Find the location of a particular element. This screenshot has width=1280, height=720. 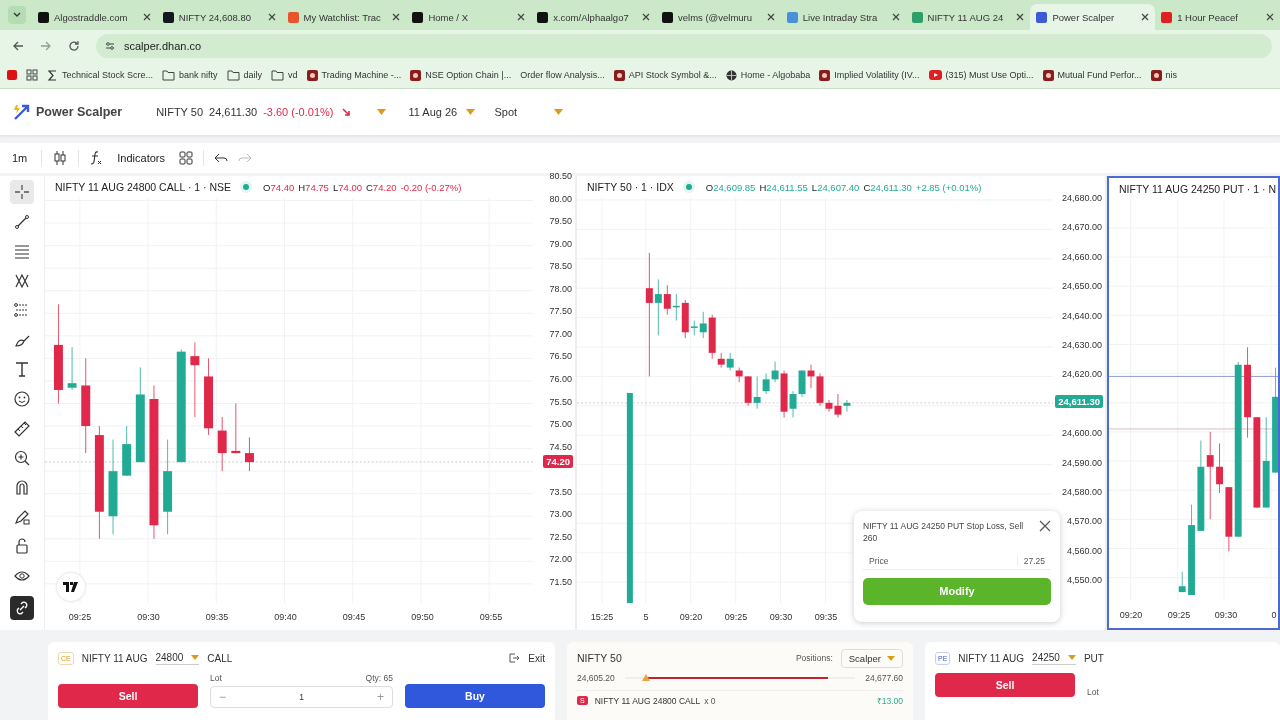

browser-tab: Algostraddle.com is located at coordinates (94, 17).